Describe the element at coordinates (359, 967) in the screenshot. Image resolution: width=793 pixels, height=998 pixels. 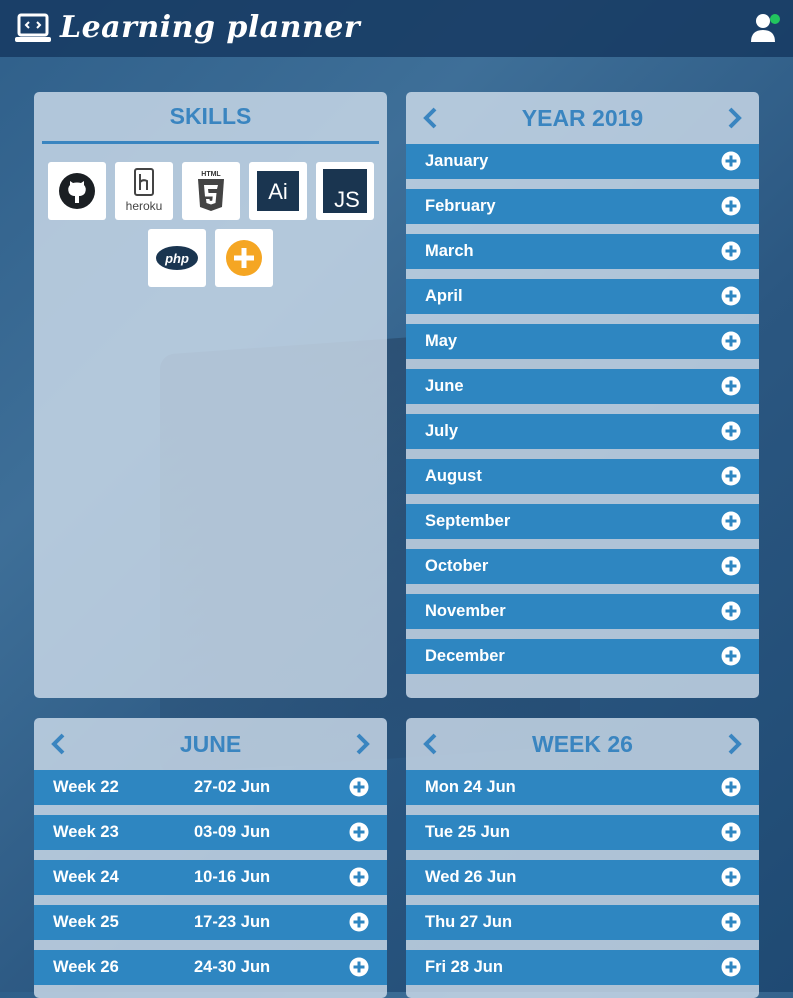
I see `add-week-26-icon` at that location.